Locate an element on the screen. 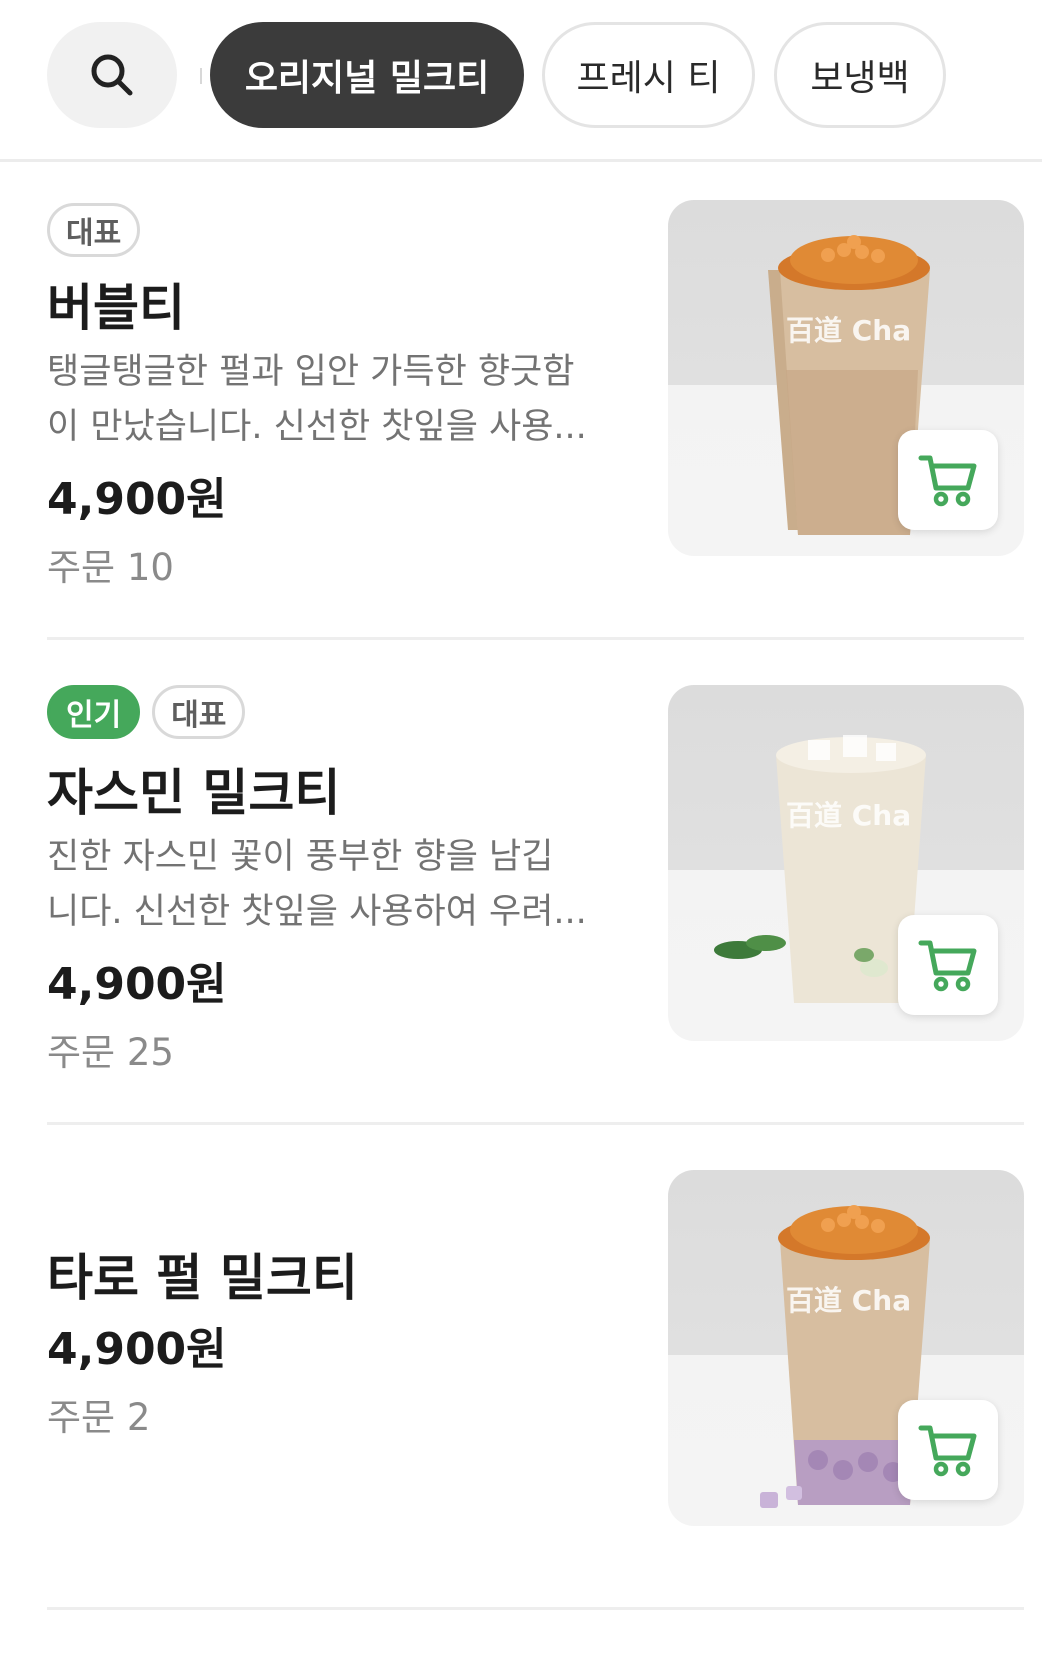 This screenshot has height=1665, width=1042. badge-popular: 인기 is located at coordinates (94, 712).